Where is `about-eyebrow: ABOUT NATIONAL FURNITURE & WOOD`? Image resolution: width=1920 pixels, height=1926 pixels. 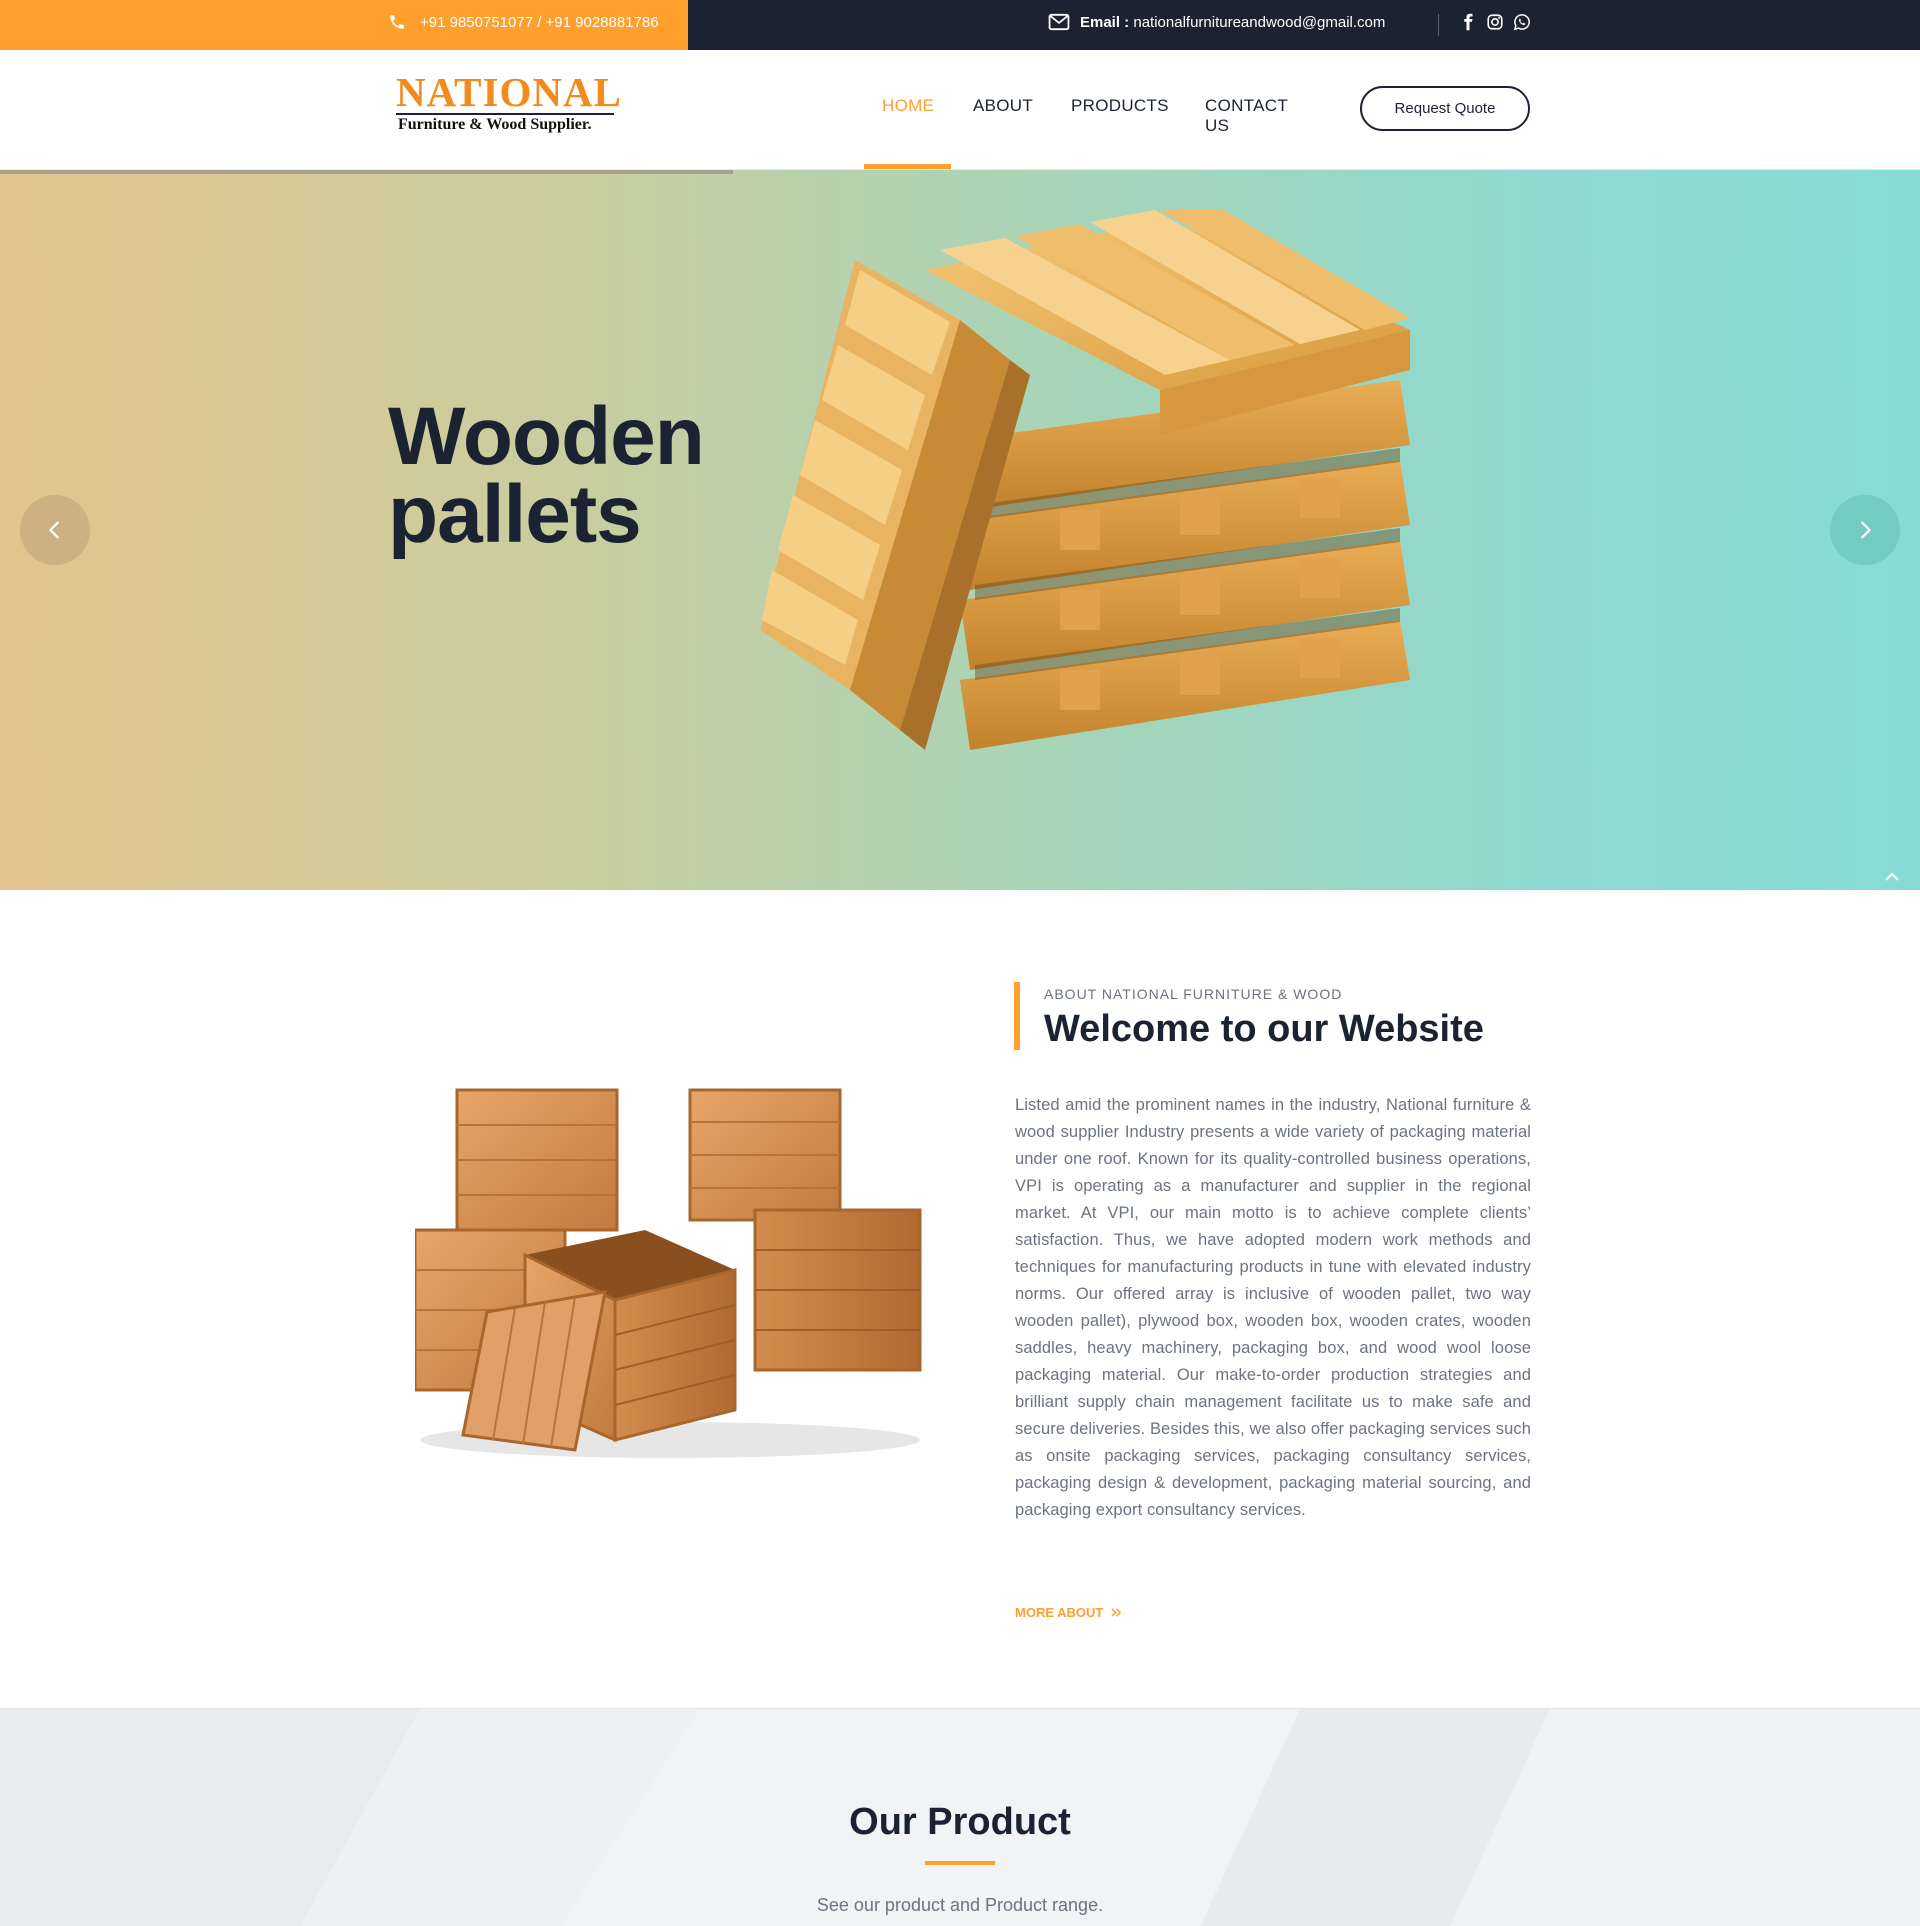 about-eyebrow: ABOUT NATIONAL FURNITURE & WOOD is located at coordinates (1193, 994).